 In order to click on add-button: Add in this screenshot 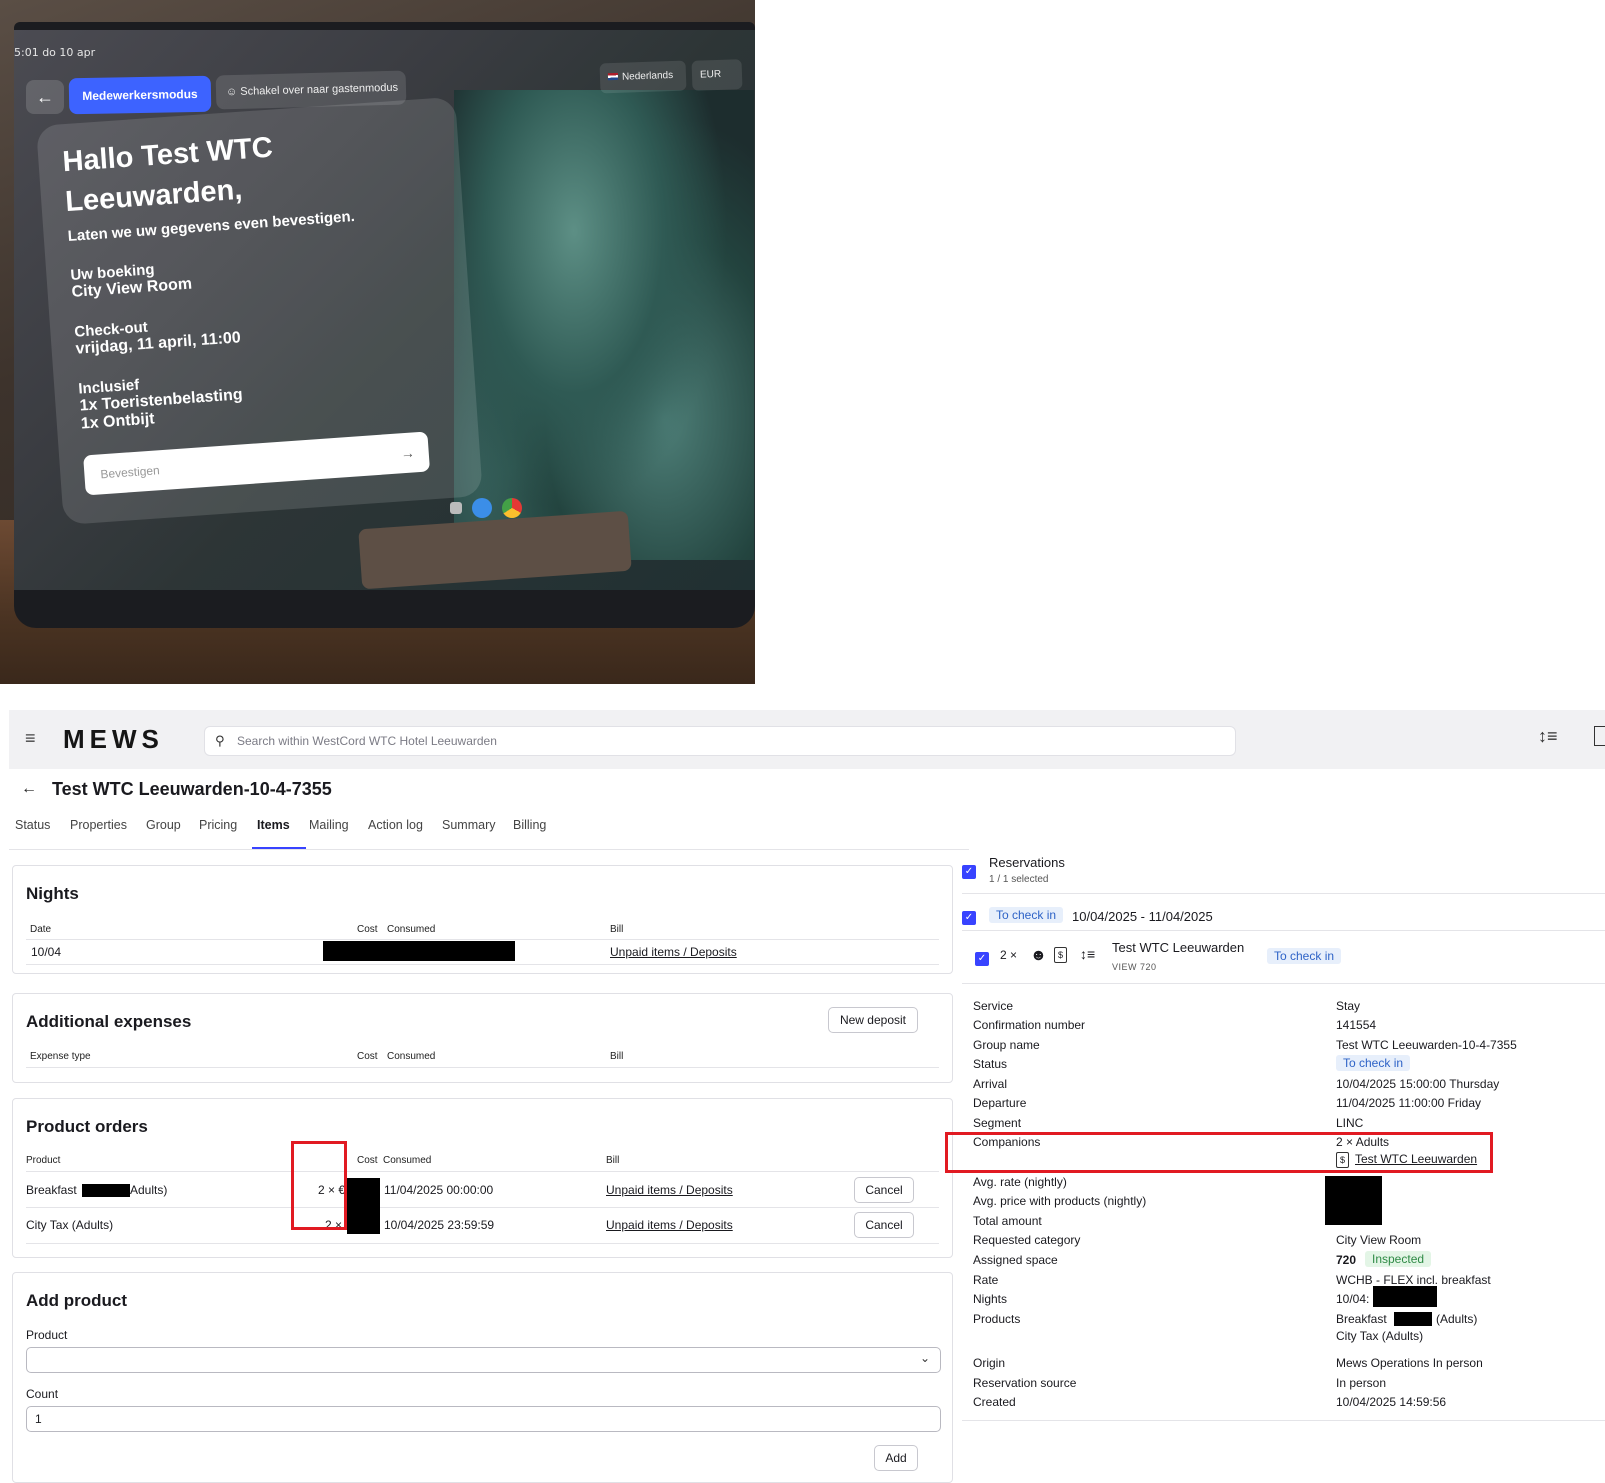, I will do `click(896, 1458)`.